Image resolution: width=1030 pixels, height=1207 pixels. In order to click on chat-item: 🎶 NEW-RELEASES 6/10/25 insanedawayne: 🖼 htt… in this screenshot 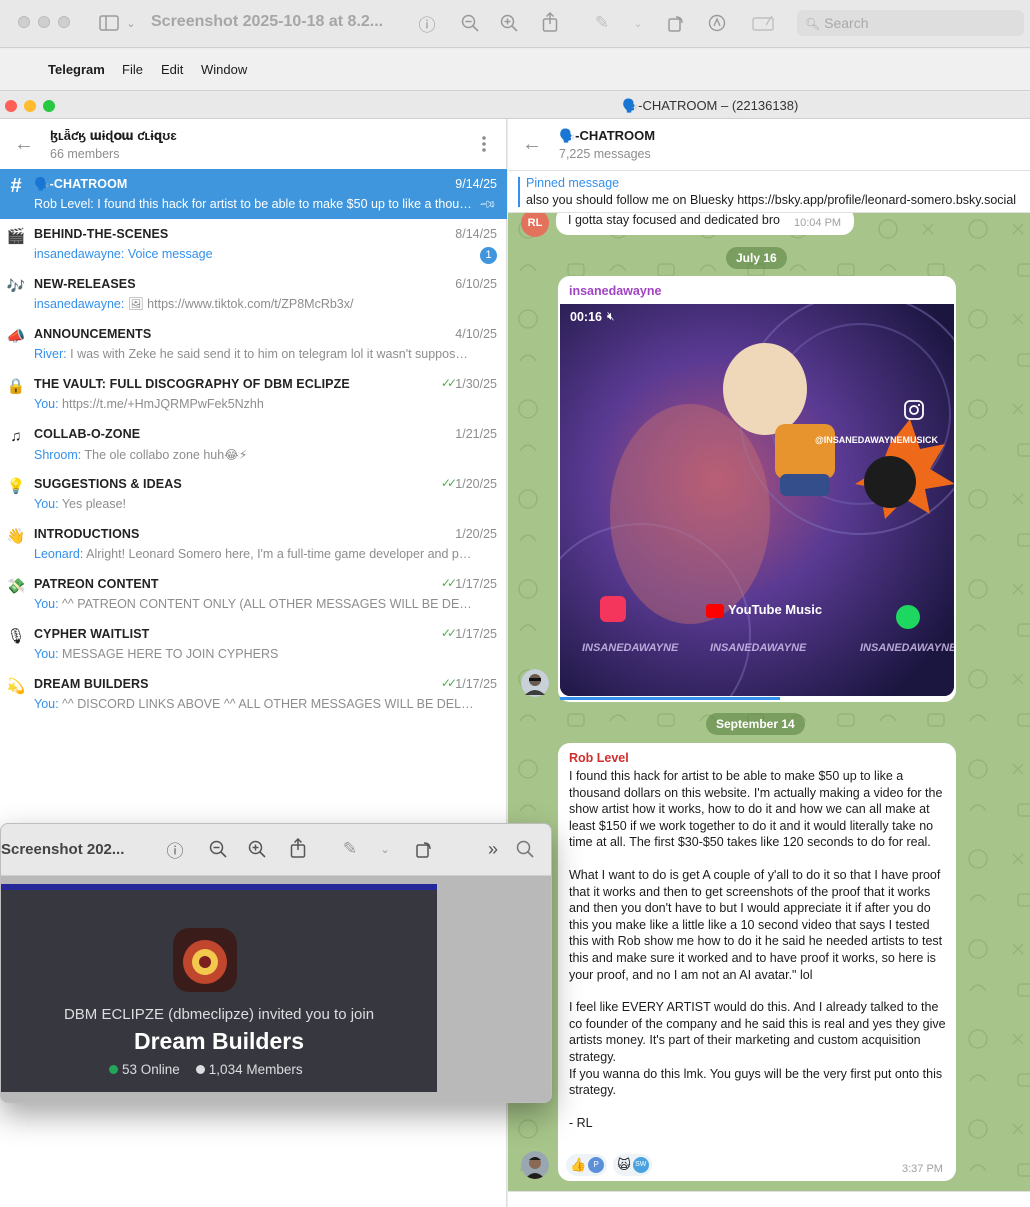, I will do `click(253, 294)`.